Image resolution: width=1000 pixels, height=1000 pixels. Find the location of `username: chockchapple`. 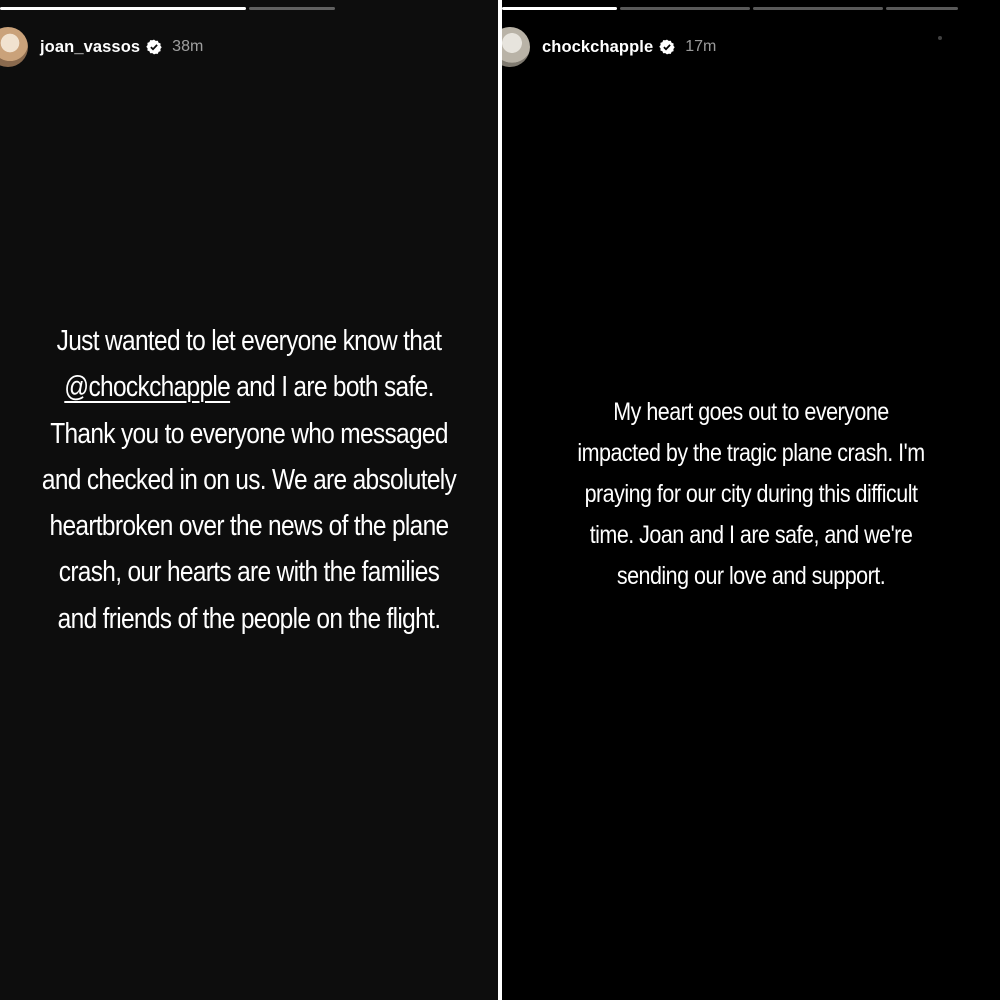

username: chockchapple is located at coordinates (597, 47).